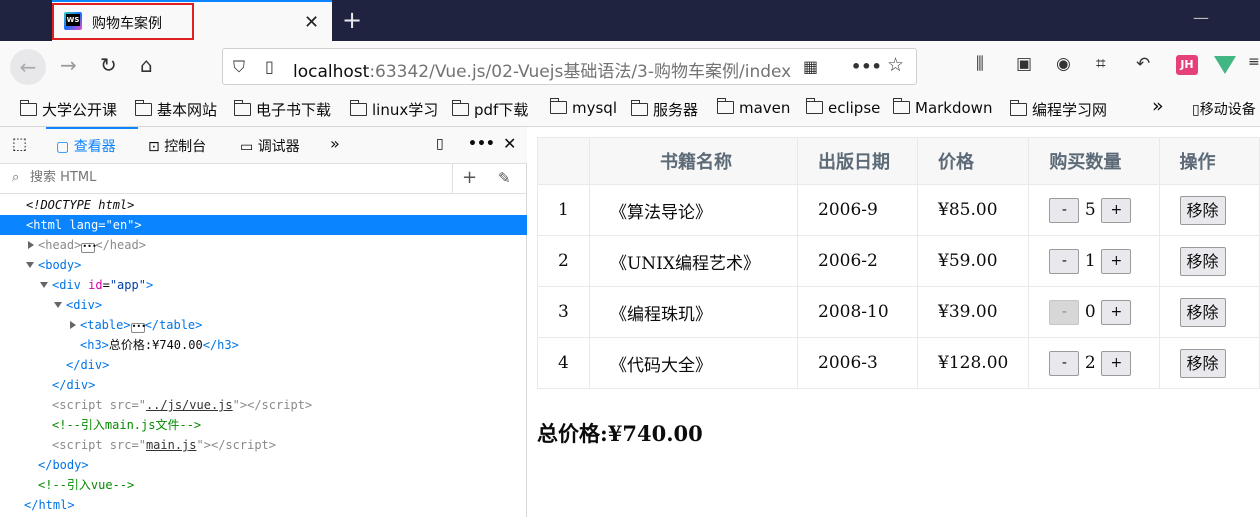  Describe the element at coordinates (954, 108) in the screenshot. I see `bookmark-label: Markdown` at that location.